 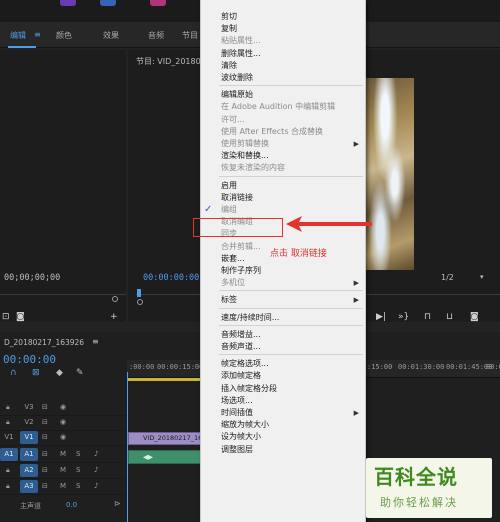 I want to click on marker-icon: ◆, so click(x=59, y=373).